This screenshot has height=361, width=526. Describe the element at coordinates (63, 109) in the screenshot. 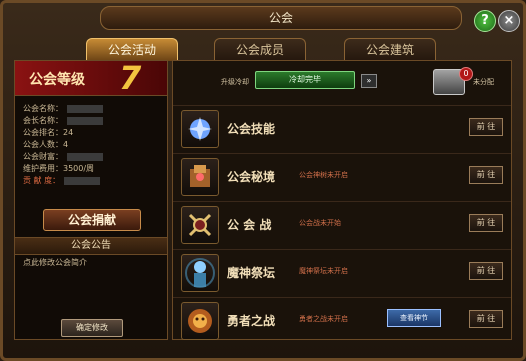

I see `info-line: 公会名称：` at that location.